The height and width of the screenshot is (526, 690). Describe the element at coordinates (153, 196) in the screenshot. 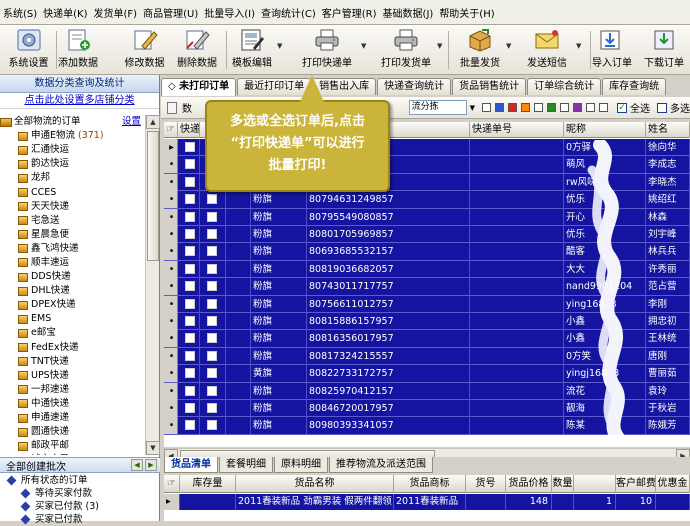

I see `scroll-thumb` at that location.